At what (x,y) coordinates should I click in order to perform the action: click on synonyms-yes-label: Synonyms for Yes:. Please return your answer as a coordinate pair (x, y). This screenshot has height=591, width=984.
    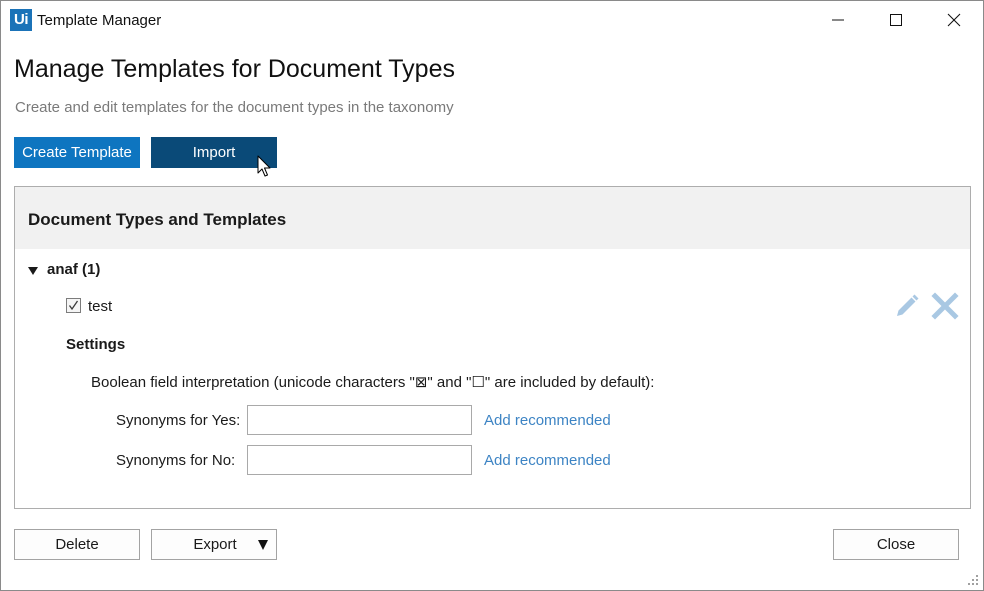
    Looking at the image, I should click on (178, 420).